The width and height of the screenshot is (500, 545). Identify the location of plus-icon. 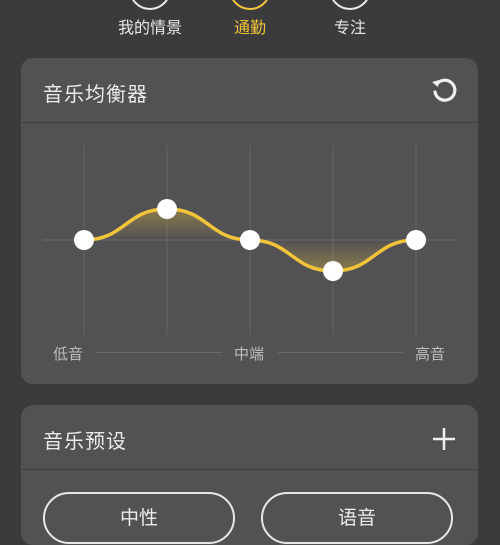
(444, 439).